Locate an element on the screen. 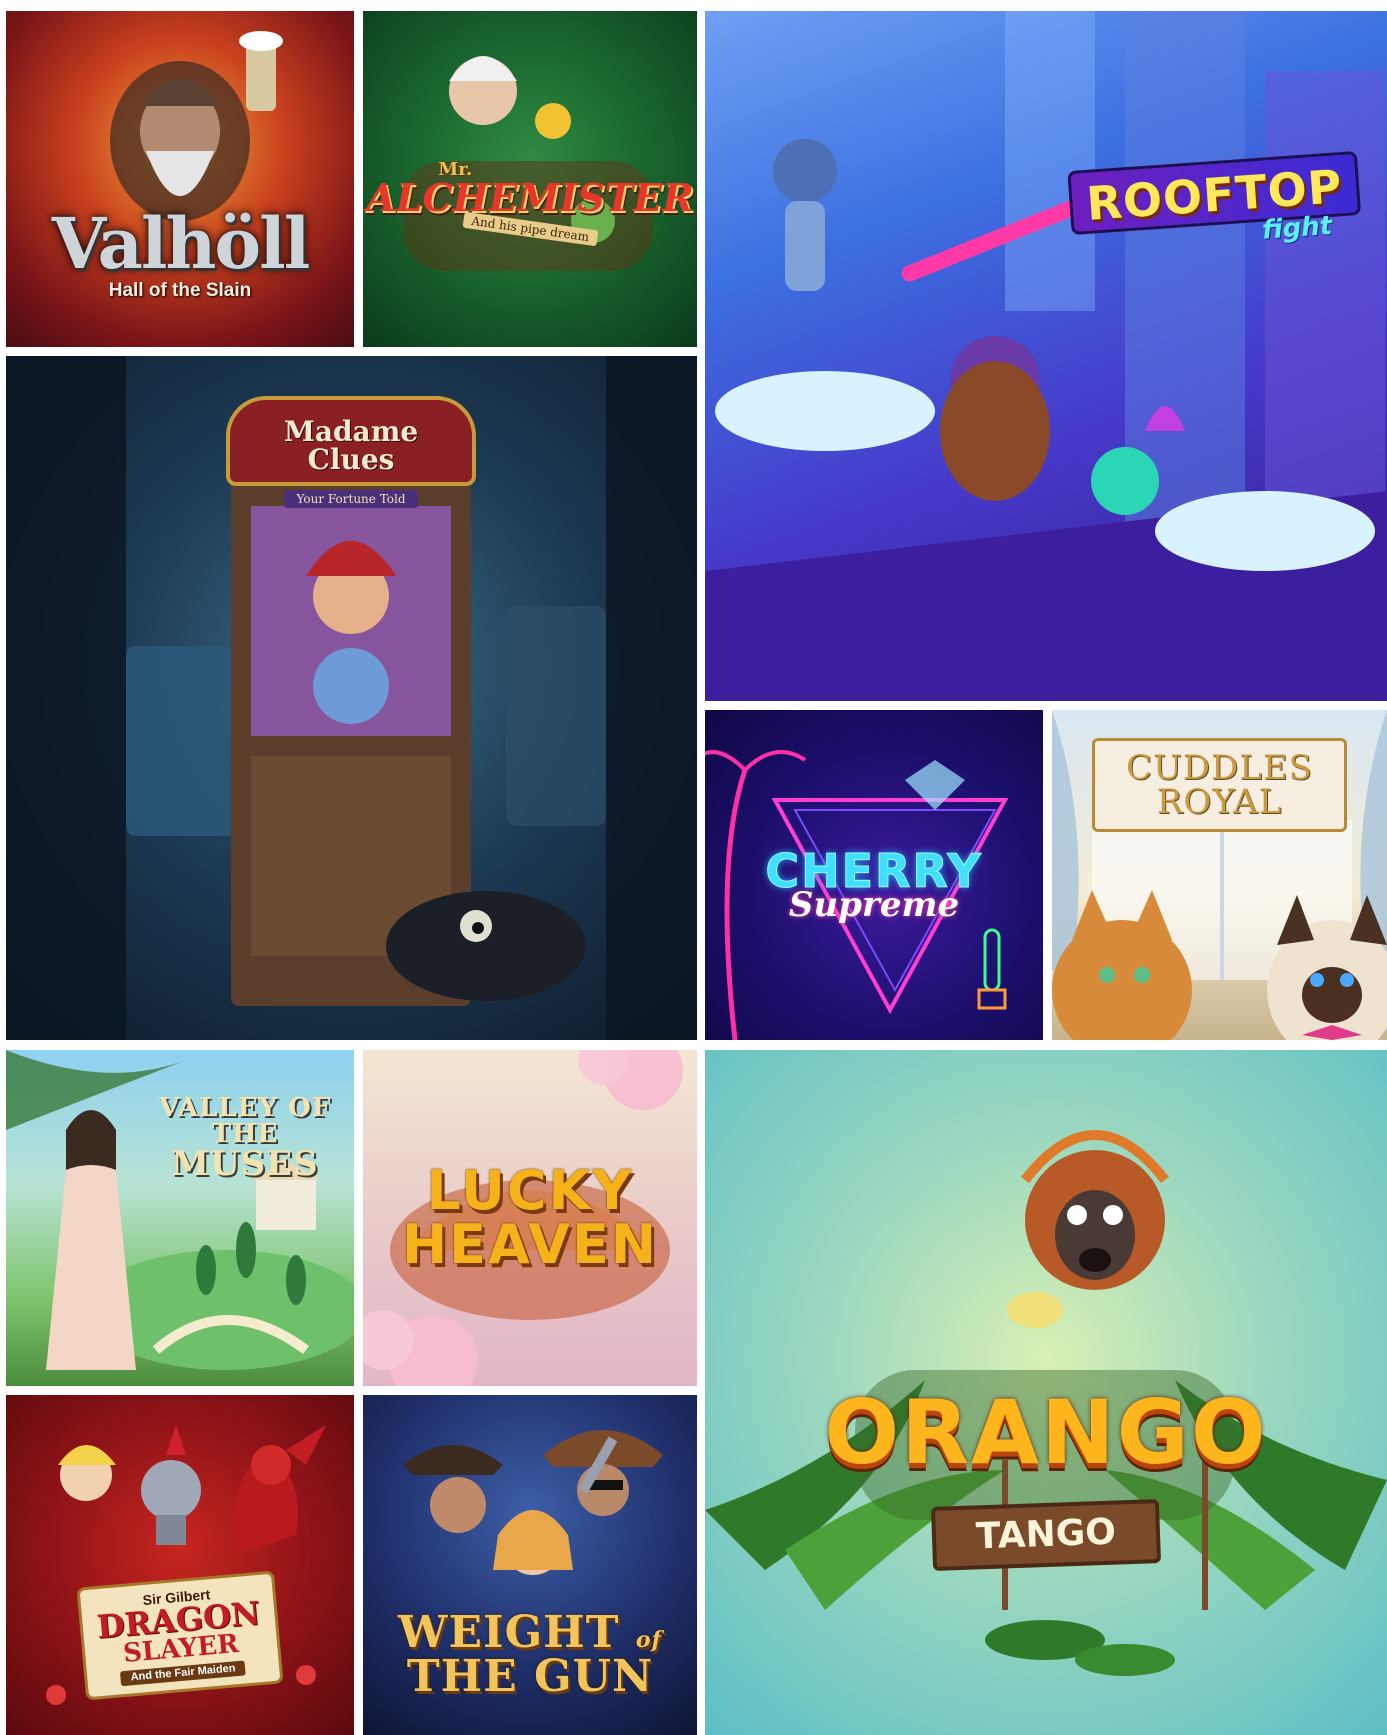 The height and width of the screenshot is (1735, 1387). orango-logo: ORANGO TANGO is located at coordinates (1046, 1475).